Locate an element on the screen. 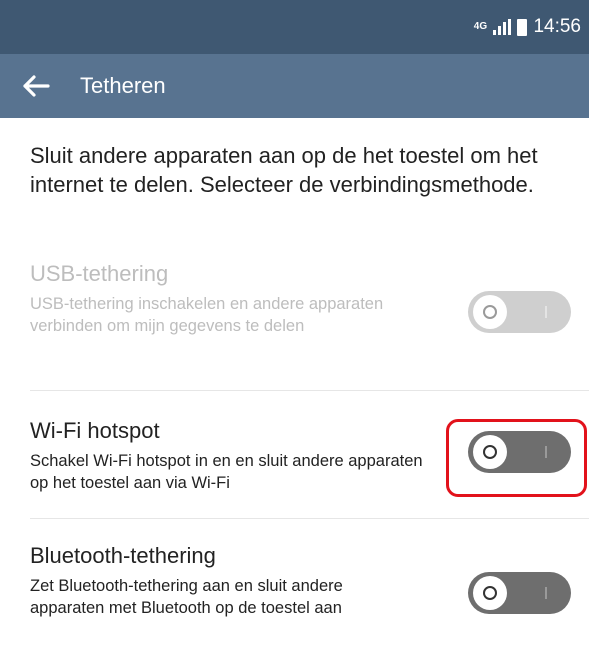  setting-title: USB-tethering is located at coordinates (99, 273).